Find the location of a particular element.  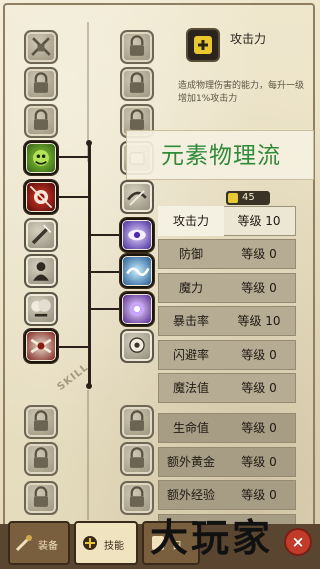

attribute-row: 闪避率 等级 0 is located at coordinates (227, 354).